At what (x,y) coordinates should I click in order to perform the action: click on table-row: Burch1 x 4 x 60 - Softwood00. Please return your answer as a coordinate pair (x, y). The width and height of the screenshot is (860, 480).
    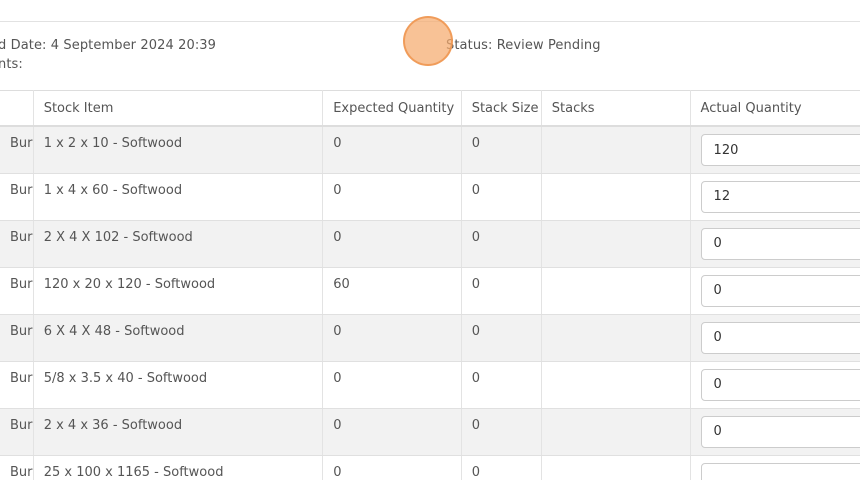
    Looking at the image, I should click on (430, 197).